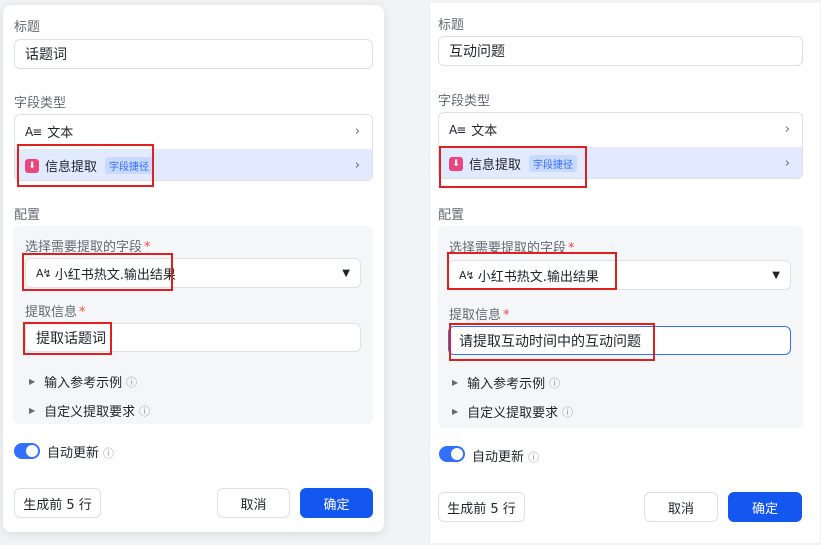  What do you see at coordinates (620, 129) in the screenshot?
I see `type-option-text: A≡ 文本 ›` at bounding box center [620, 129].